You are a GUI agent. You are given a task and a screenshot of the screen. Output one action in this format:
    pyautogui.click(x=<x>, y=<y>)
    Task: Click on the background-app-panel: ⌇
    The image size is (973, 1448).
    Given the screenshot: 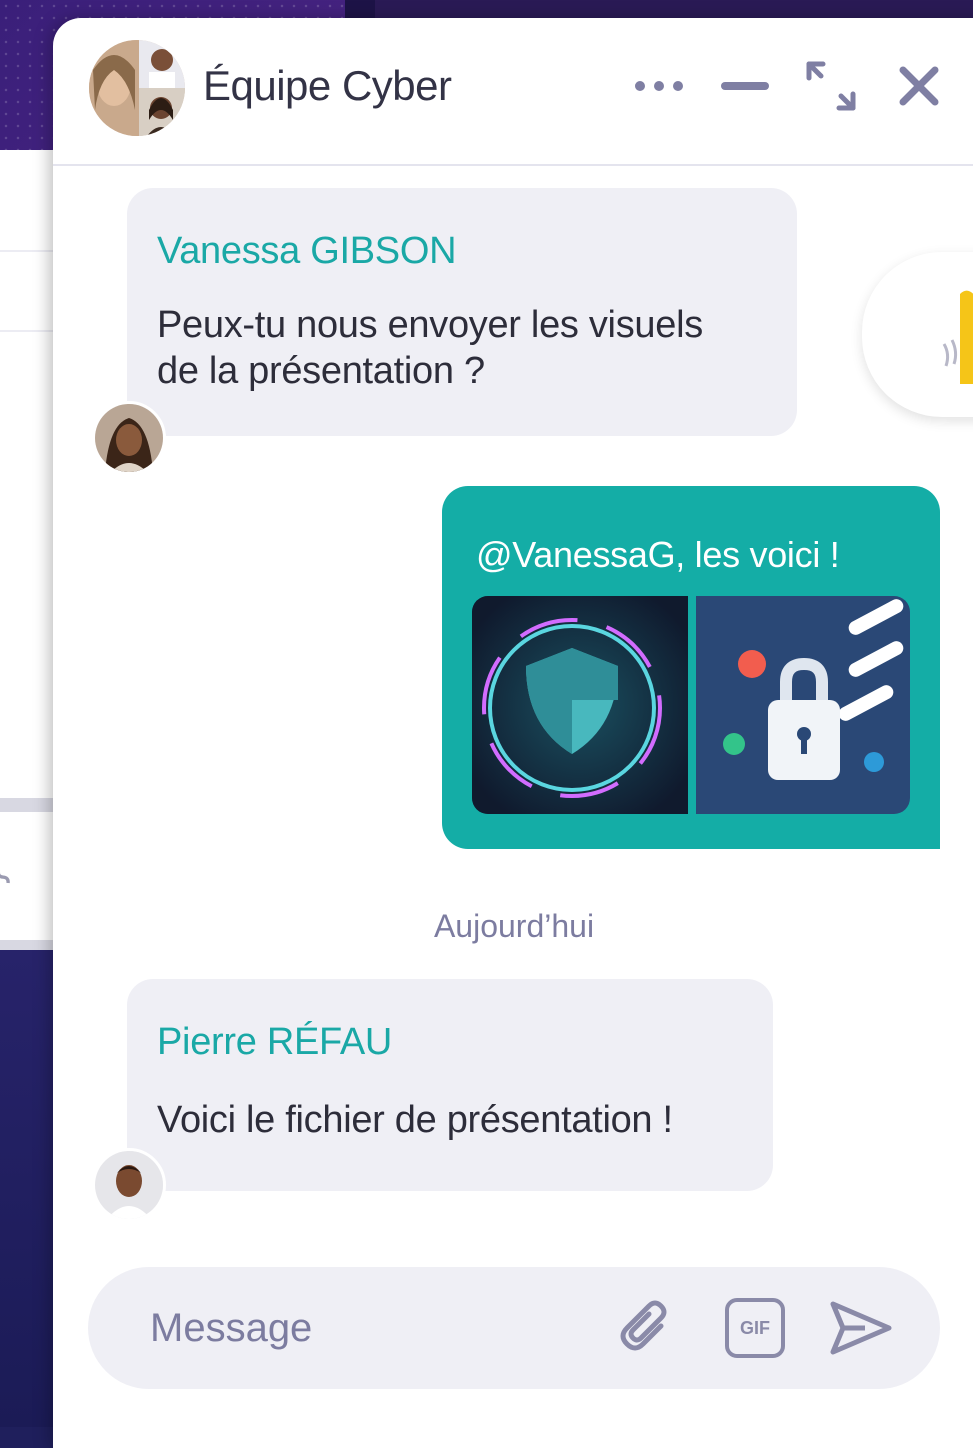 What is the action you would take?
    pyautogui.click(x=30, y=551)
    